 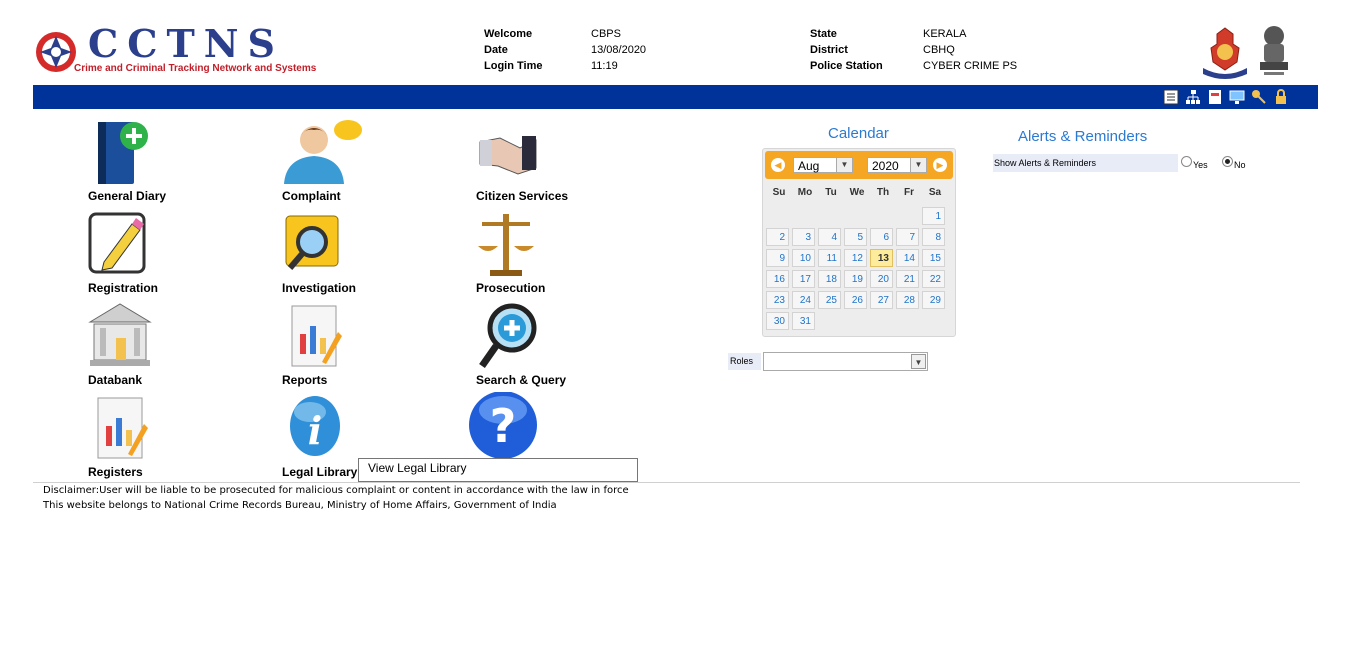 I want to click on month-select: Aug ▼, so click(x=823, y=165).